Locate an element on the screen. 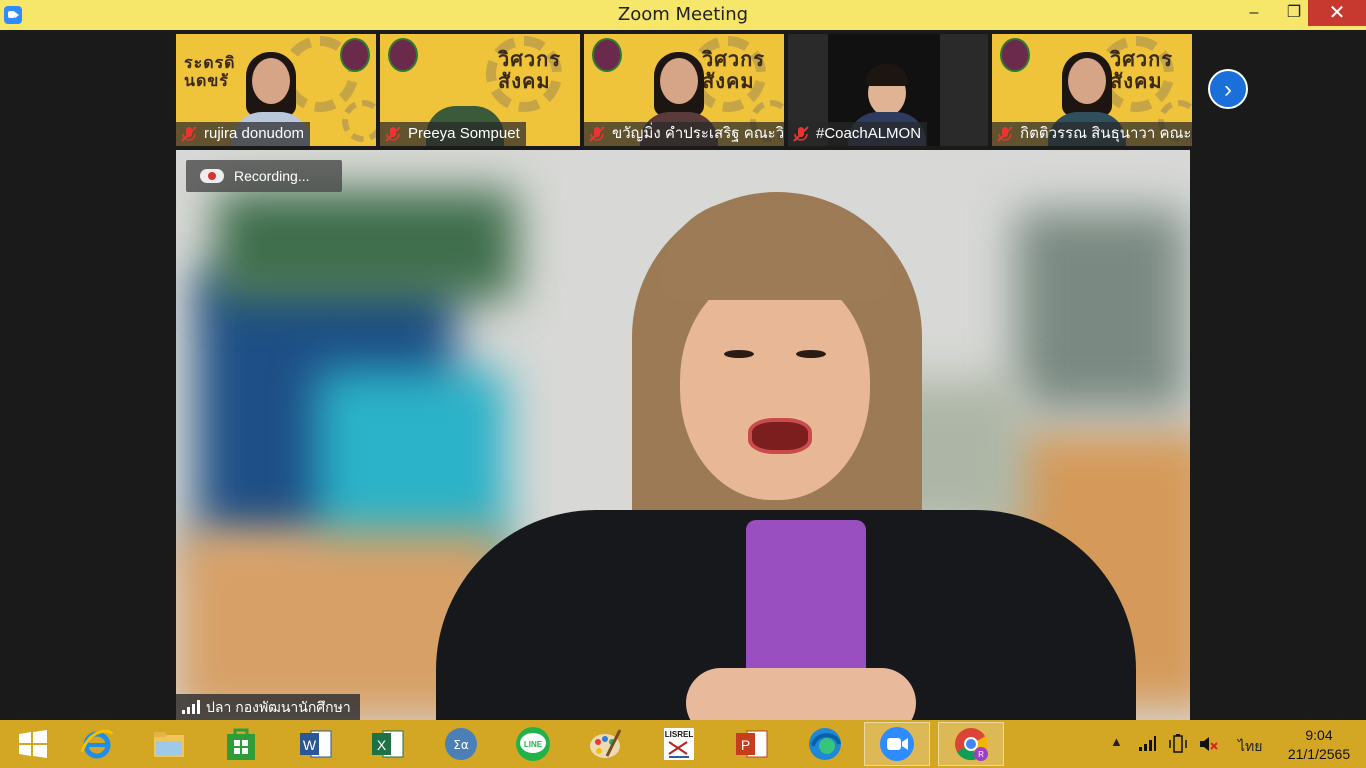  chevron-right-icon: › is located at coordinates (1228, 89).